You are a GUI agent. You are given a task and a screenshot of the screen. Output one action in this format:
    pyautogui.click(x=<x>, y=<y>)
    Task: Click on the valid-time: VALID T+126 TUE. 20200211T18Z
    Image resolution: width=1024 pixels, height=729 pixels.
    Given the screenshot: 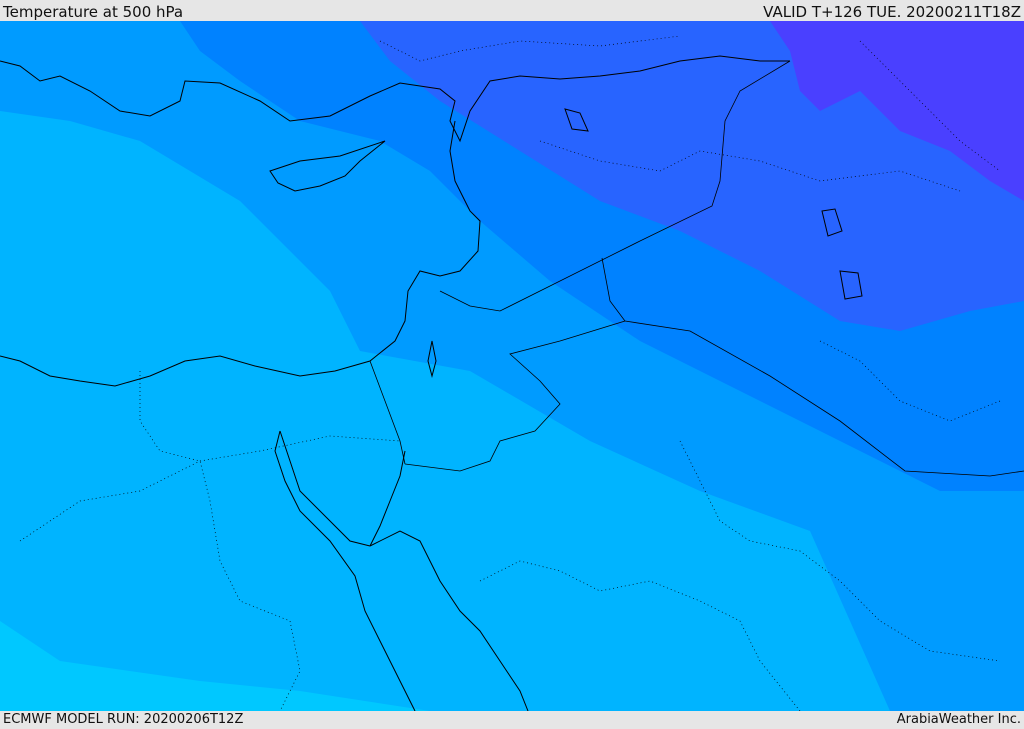 What is the action you would take?
    pyautogui.click(x=892, y=12)
    